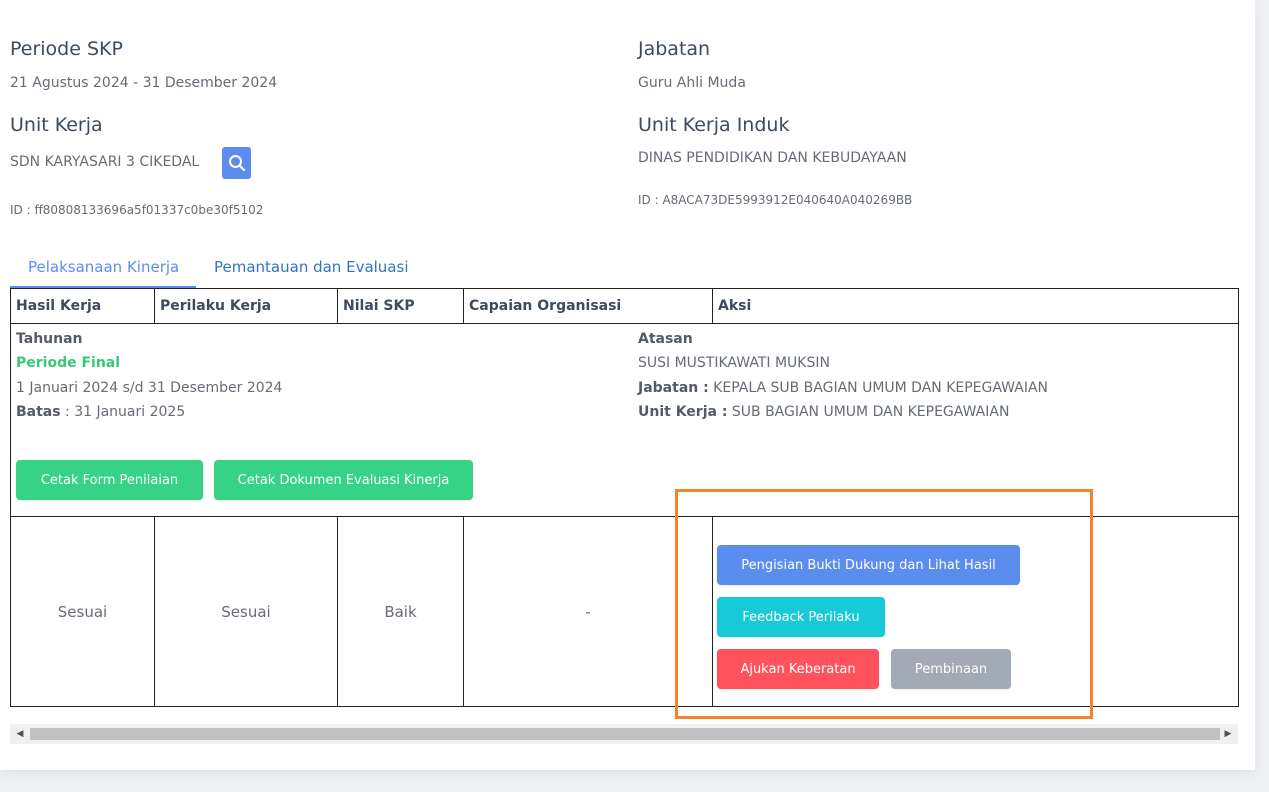  I want to click on highlight-box, so click(884, 604).